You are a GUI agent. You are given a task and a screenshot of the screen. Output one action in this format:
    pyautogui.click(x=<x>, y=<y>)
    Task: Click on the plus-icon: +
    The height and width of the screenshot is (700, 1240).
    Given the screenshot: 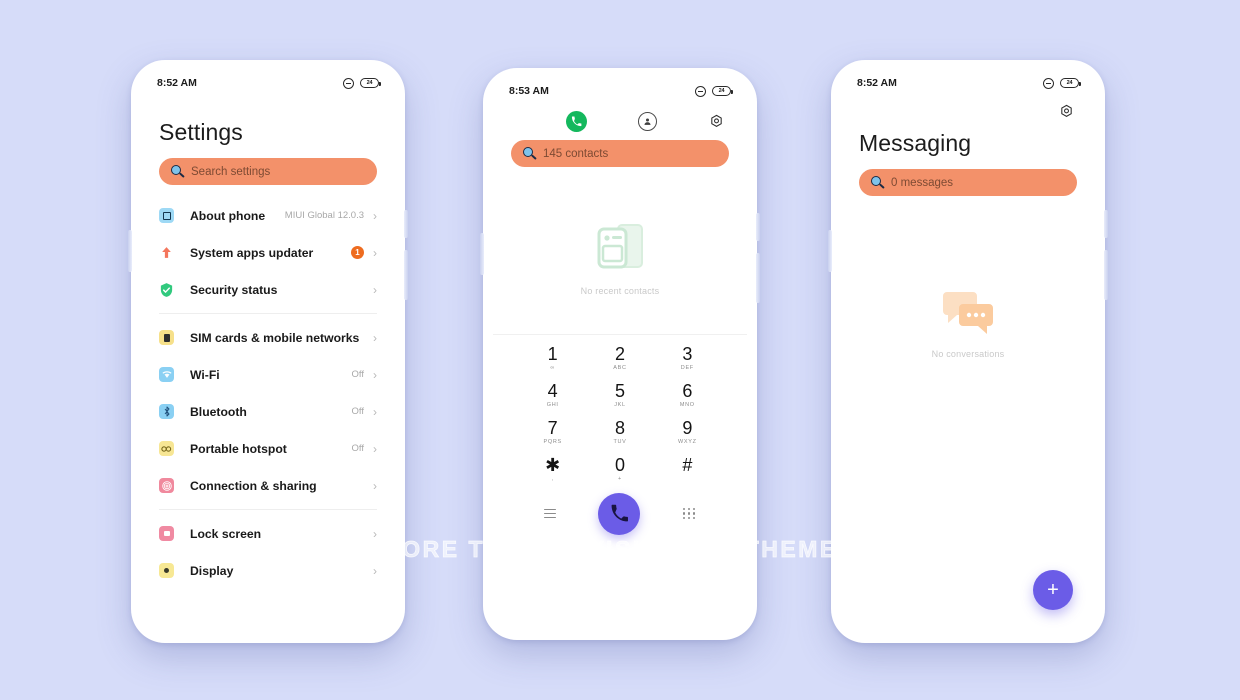 What is the action you would take?
    pyautogui.click(x=1053, y=589)
    